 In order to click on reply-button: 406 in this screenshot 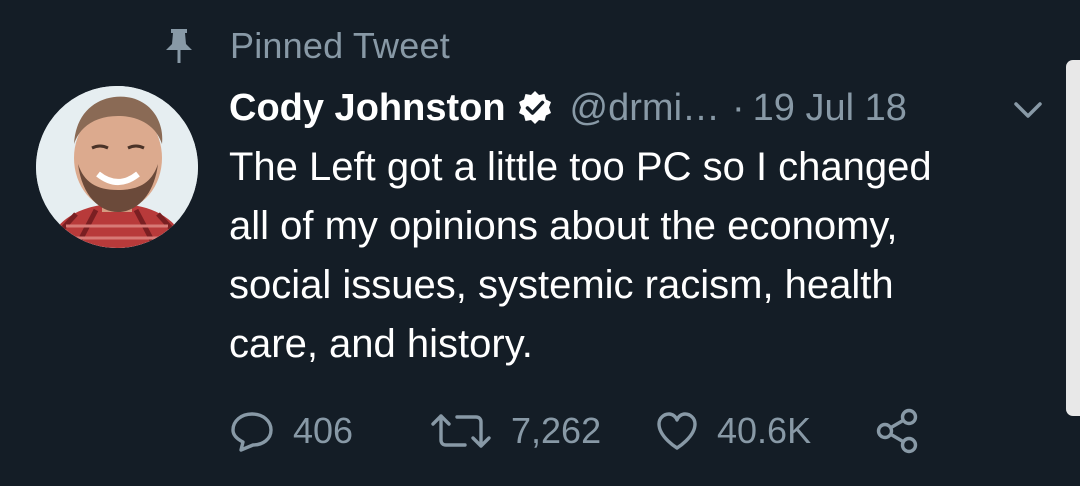, I will do `click(329, 431)`.